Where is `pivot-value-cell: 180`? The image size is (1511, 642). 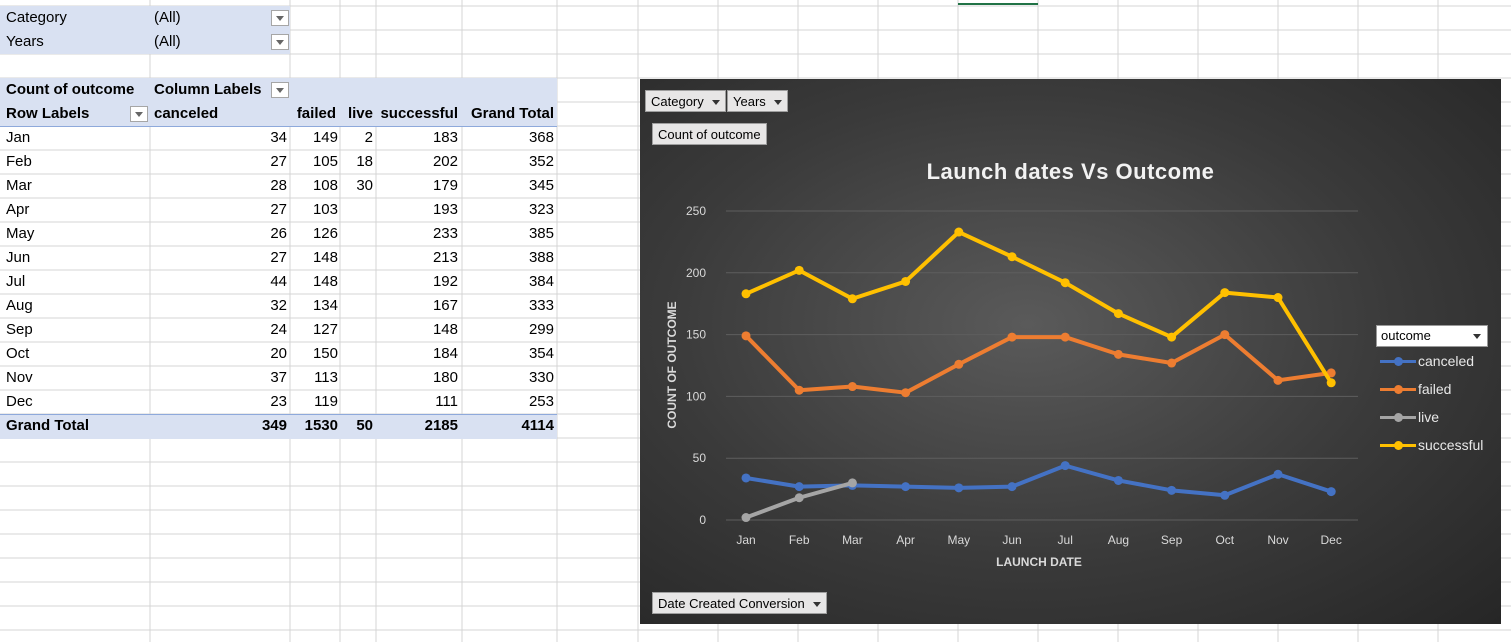
pivot-value-cell: 180 is located at coordinates (417, 378).